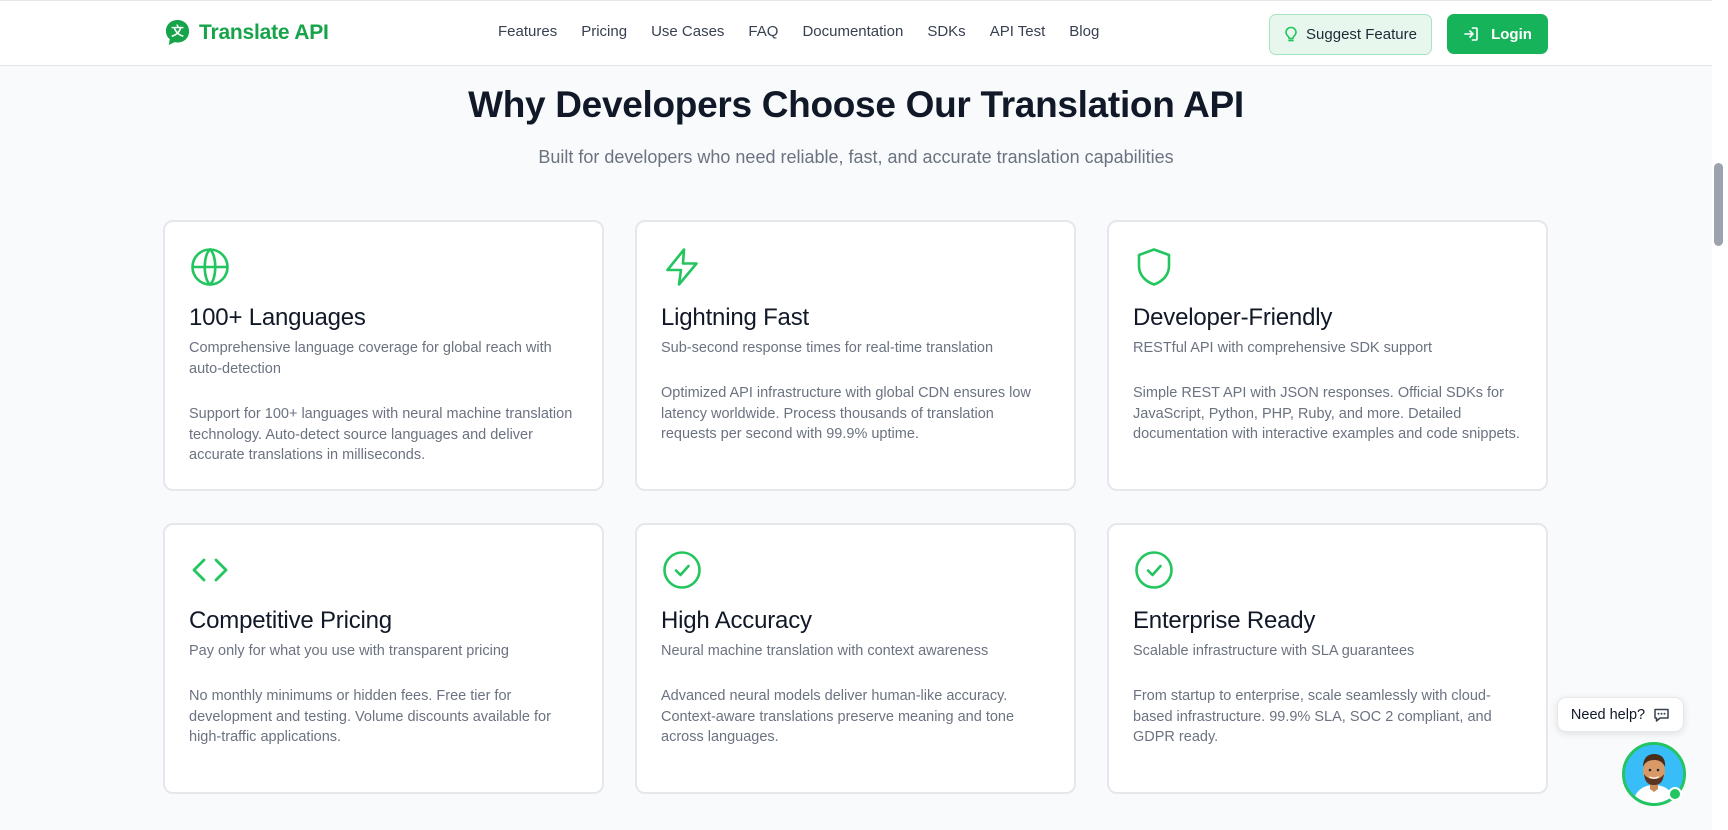 Image resolution: width=1728 pixels, height=830 pixels. I want to click on code-icon, so click(210, 570).